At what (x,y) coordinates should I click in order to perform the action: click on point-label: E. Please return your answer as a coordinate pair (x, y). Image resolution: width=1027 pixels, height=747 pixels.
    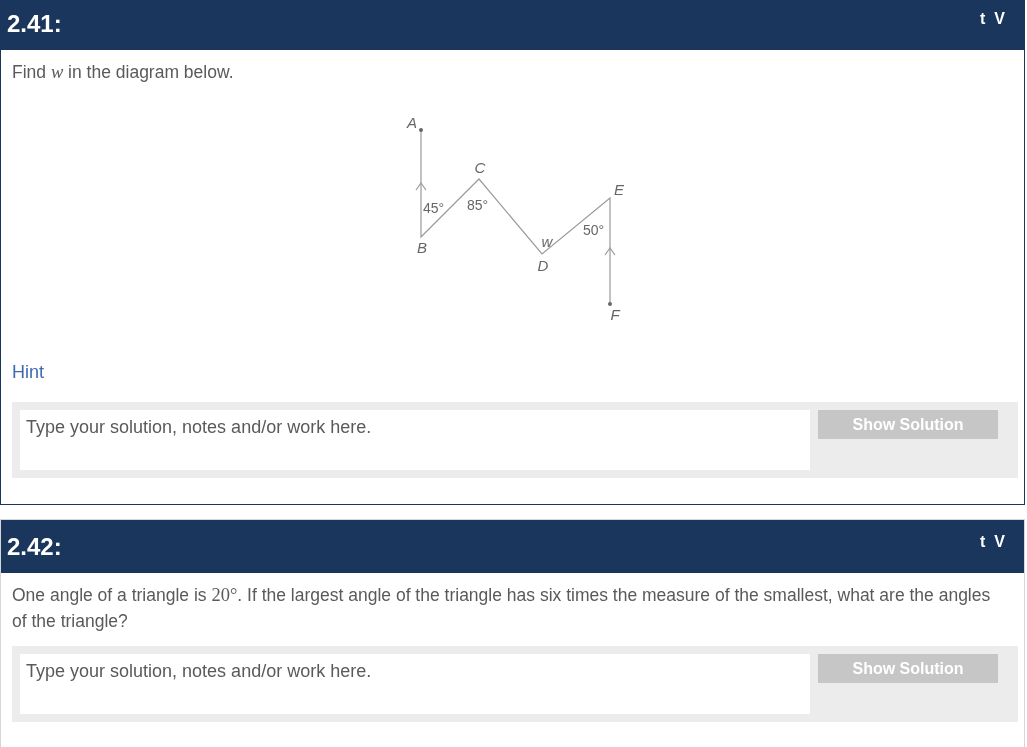
    Looking at the image, I should click on (619, 189).